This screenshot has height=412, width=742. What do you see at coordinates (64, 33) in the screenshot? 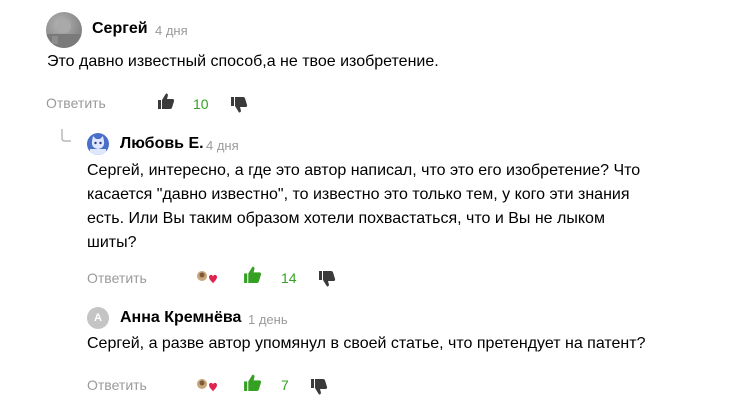
I see `avatar-photo-icon` at bounding box center [64, 33].